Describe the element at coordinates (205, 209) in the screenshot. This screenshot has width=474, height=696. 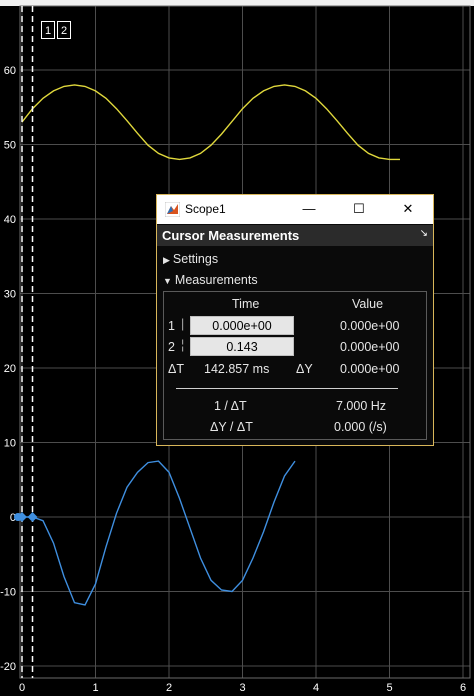
I see `window-title: Scope1` at that location.